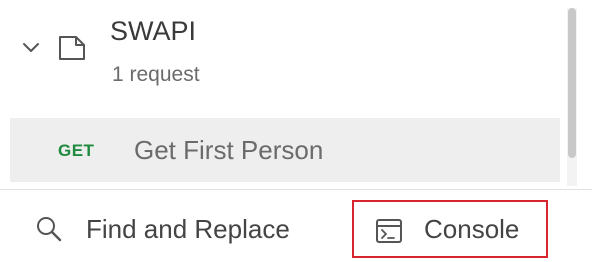  I want to click on console-icon, so click(389, 231).